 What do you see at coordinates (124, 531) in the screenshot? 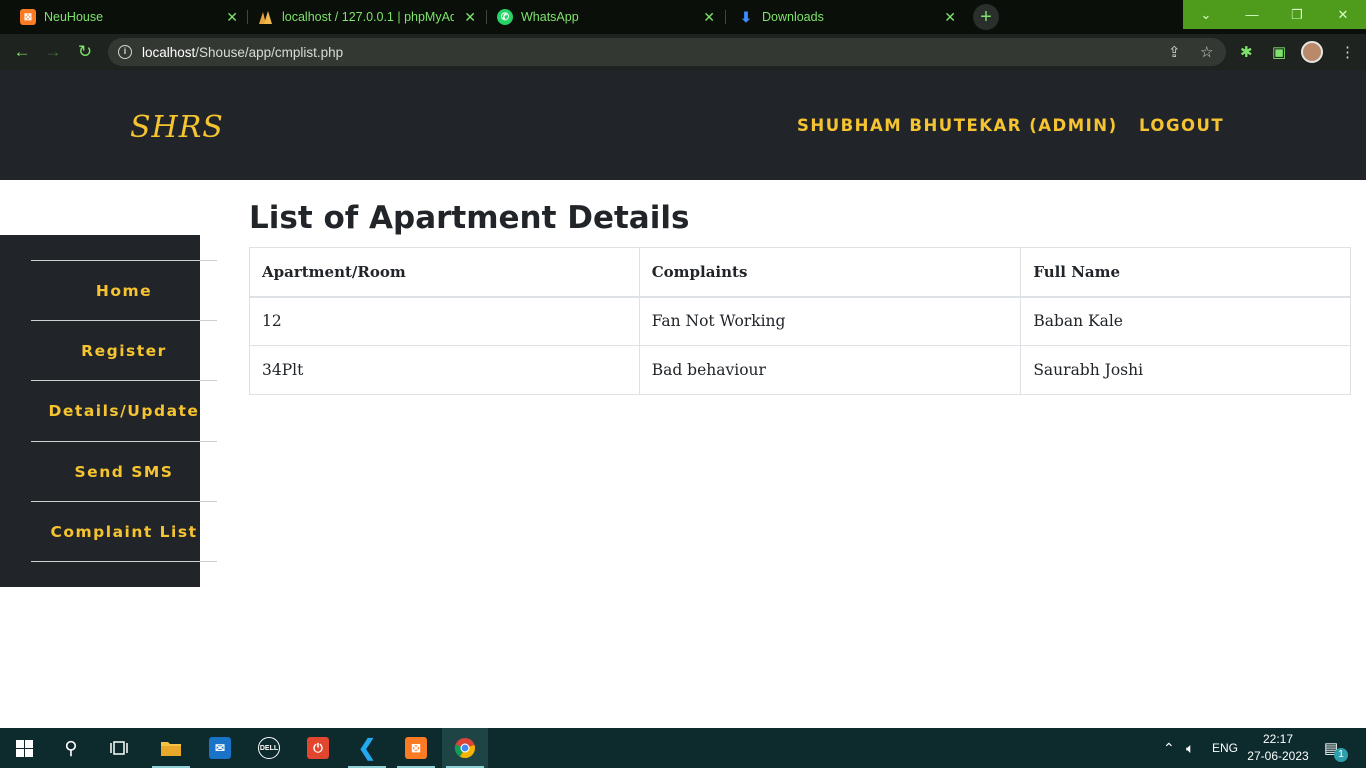
I see `sidebar-item-complaint-list: Complaint List` at bounding box center [124, 531].